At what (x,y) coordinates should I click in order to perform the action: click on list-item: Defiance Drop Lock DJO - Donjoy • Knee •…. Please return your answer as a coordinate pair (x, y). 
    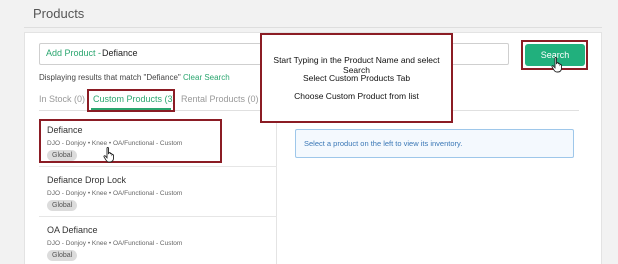
    Looking at the image, I should click on (158, 192).